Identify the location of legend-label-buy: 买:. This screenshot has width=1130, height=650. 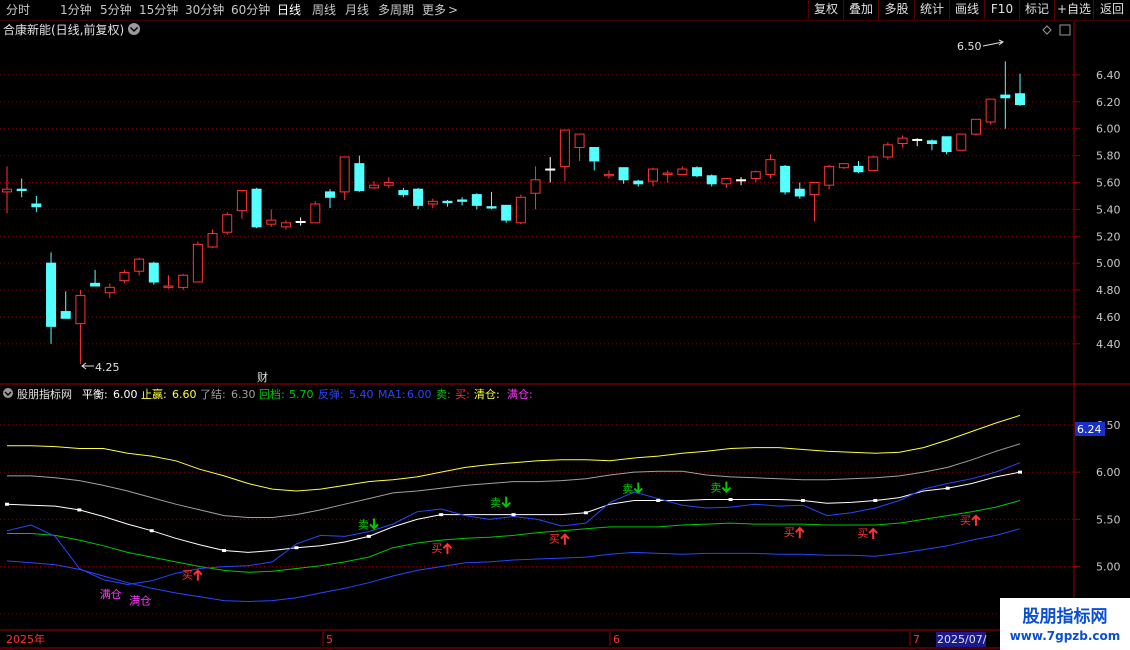
(462, 394).